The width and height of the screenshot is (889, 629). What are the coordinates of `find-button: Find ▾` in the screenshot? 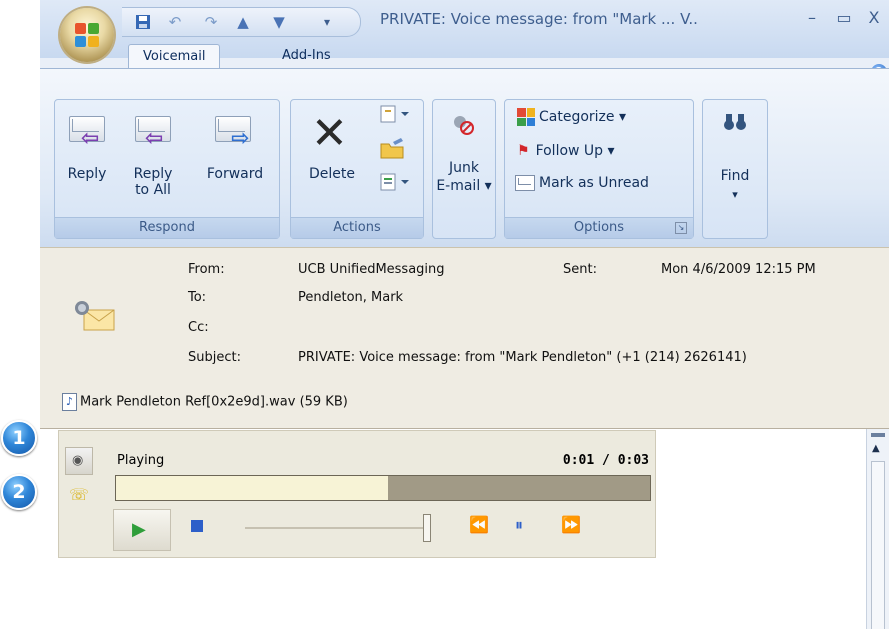 It's located at (735, 169).